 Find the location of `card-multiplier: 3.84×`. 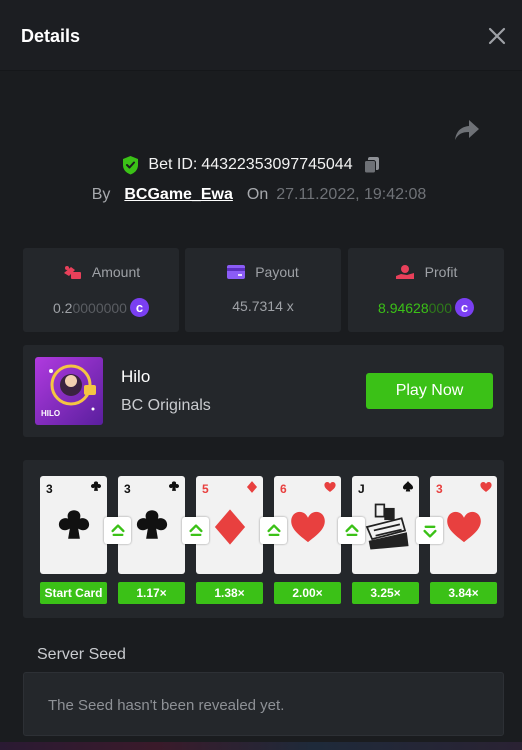

card-multiplier: 3.84× is located at coordinates (463, 593).